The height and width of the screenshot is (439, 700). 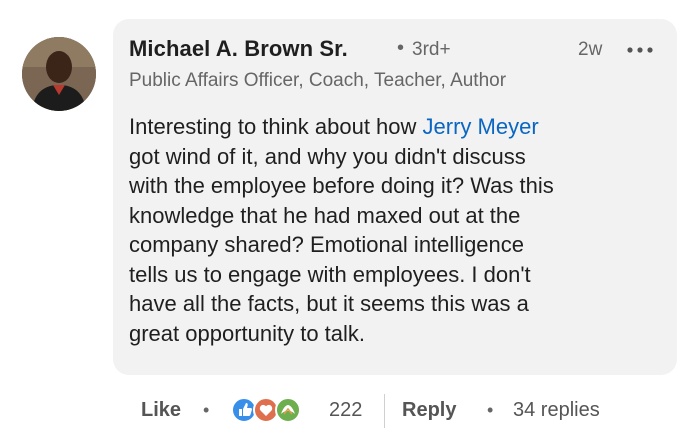 I want to click on connection-degree: 3rd+, so click(x=431, y=49).